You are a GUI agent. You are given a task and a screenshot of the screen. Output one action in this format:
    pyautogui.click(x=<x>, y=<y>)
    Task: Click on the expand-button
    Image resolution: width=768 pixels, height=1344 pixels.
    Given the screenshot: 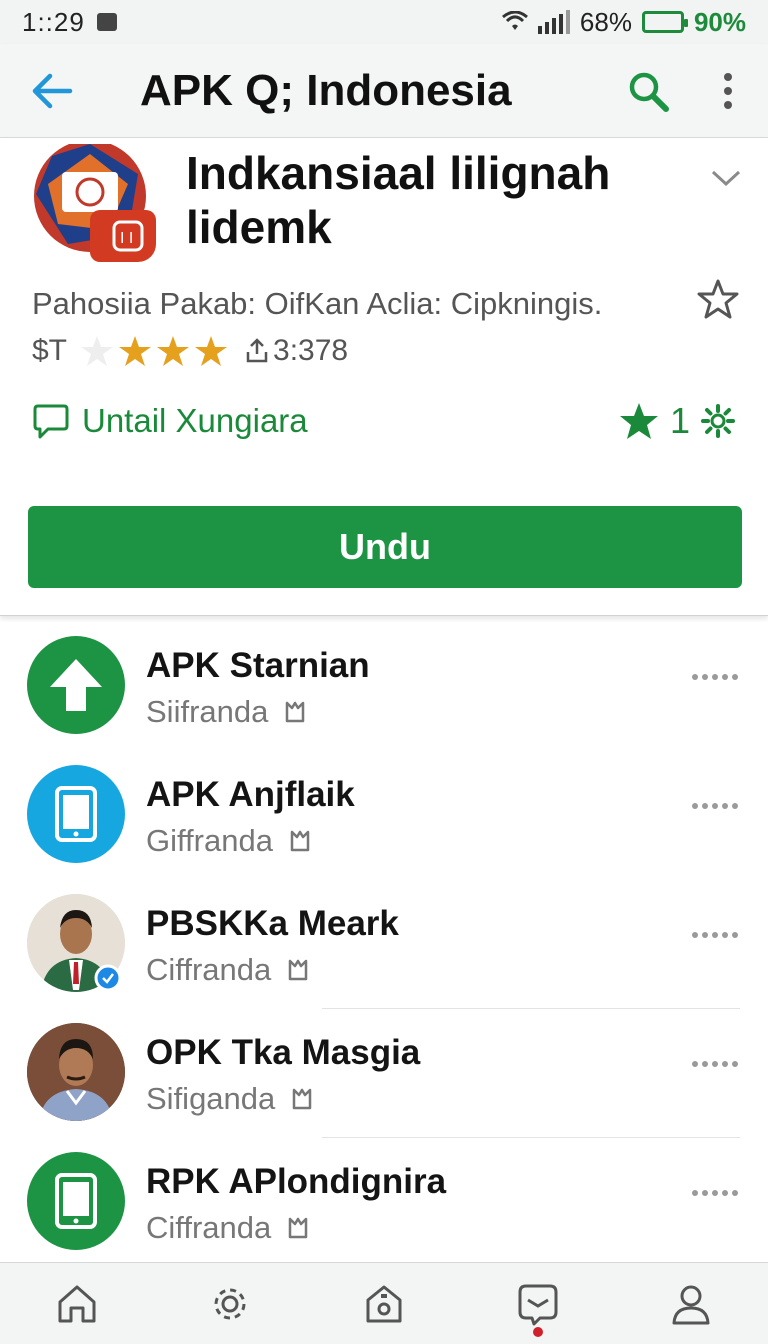 What is the action you would take?
    pyautogui.click(x=726, y=180)
    